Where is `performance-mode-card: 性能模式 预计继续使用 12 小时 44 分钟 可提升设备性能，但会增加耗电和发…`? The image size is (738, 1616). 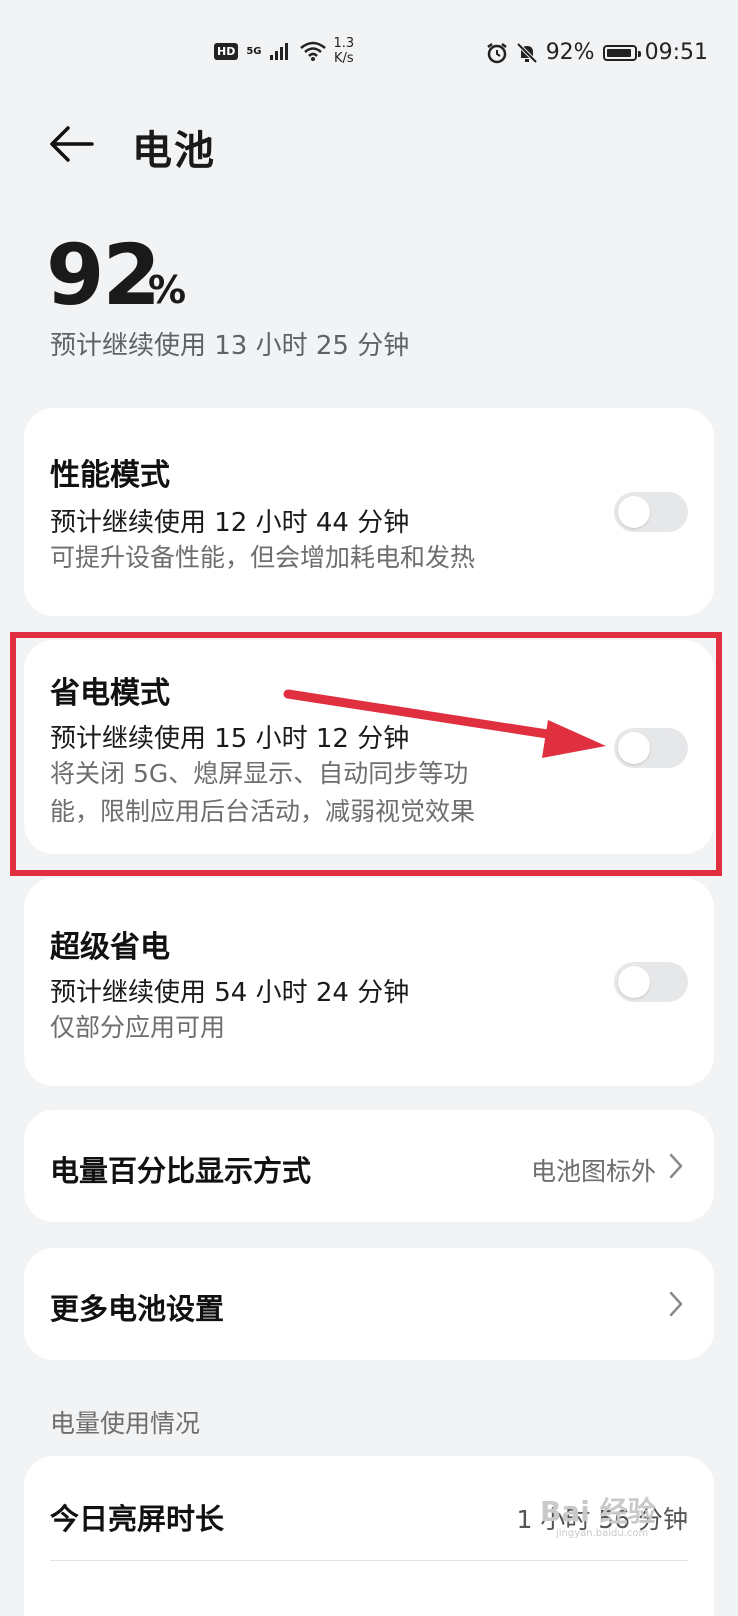
performance-mode-card: 性能模式 预计继续使用 12 小时 44 分钟 可提升设备性能，但会增加耗电和发… is located at coordinates (369, 512).